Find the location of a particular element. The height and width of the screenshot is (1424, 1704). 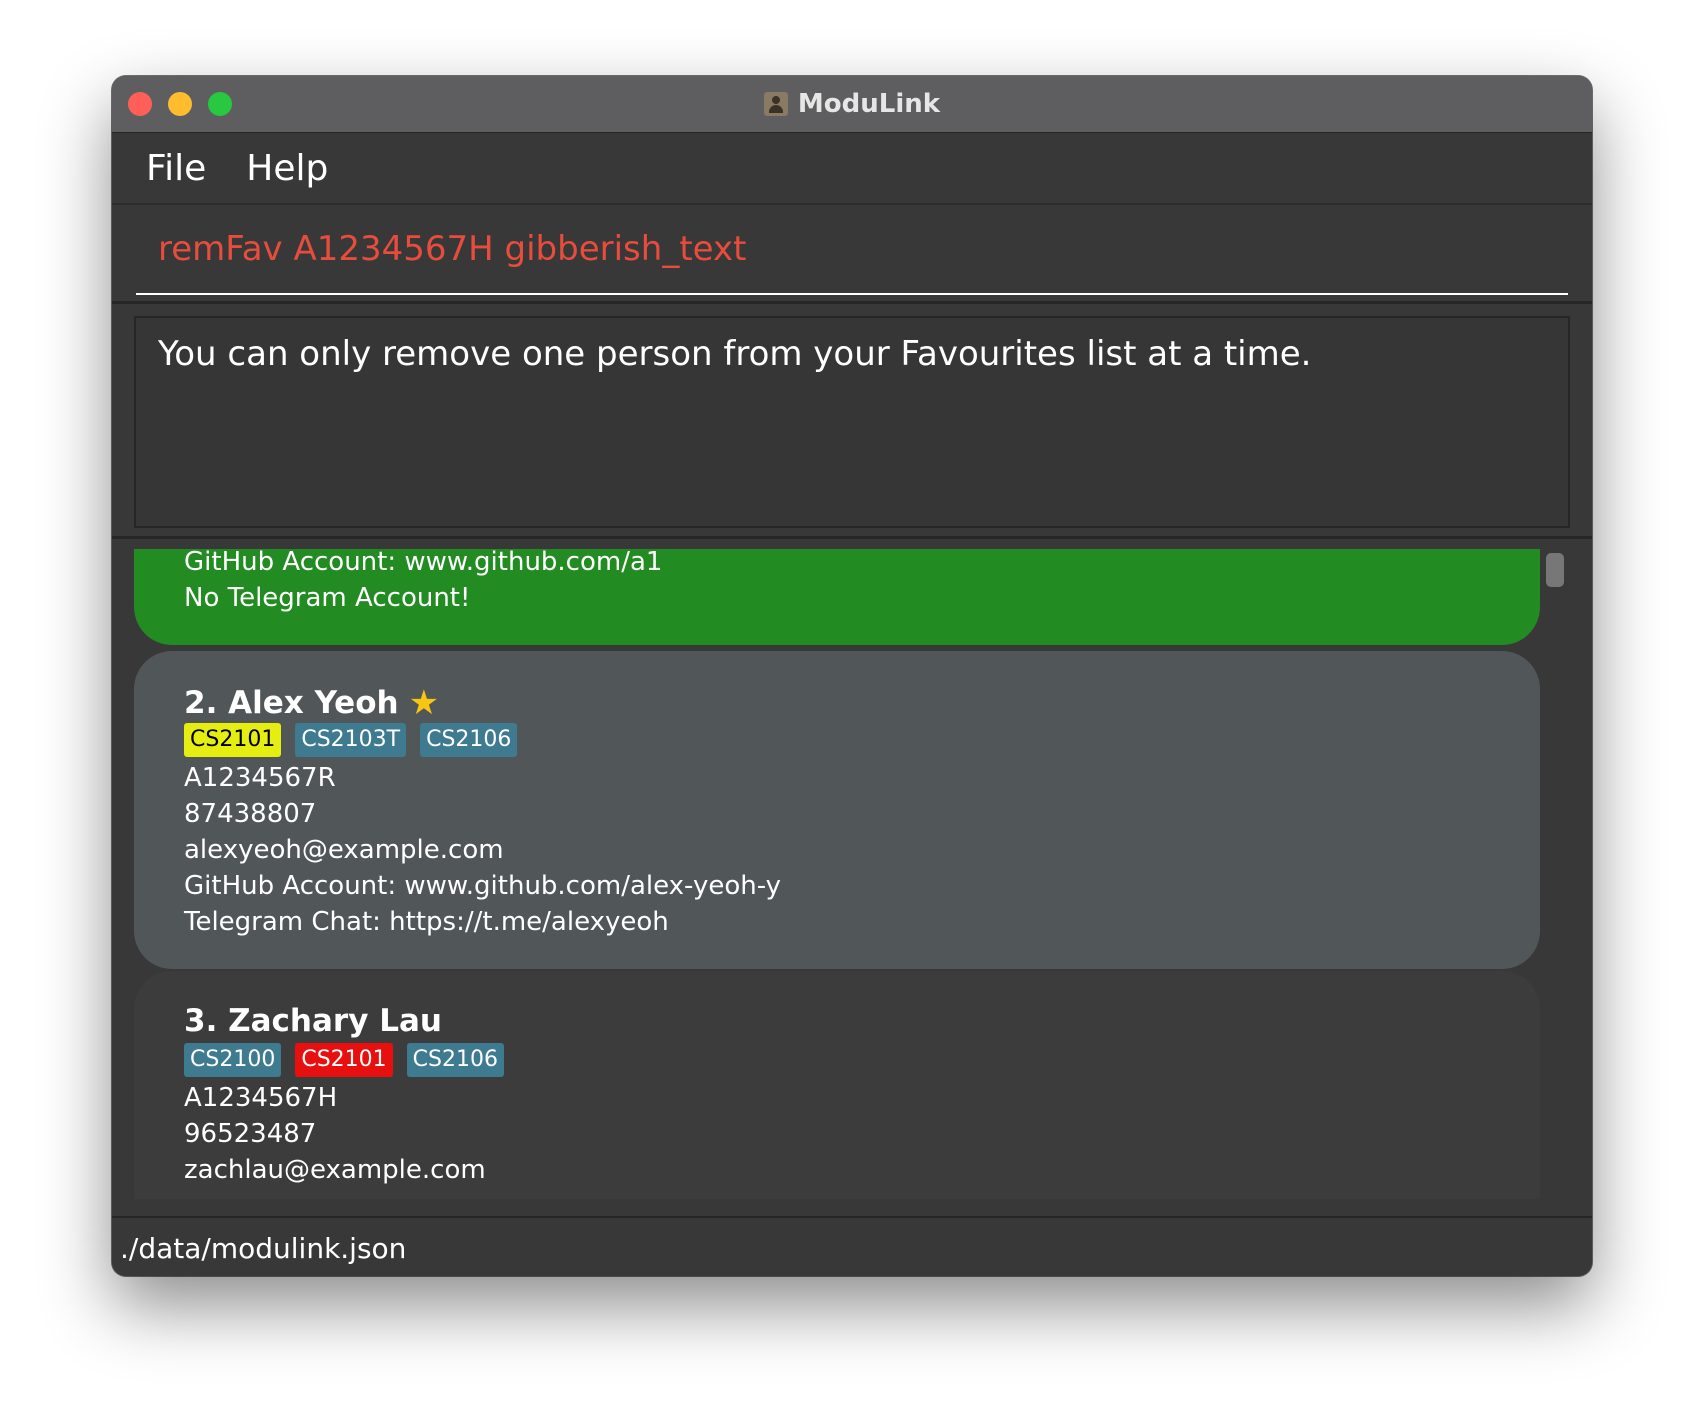

contact-book-icon is located at coordinates (775, 104).